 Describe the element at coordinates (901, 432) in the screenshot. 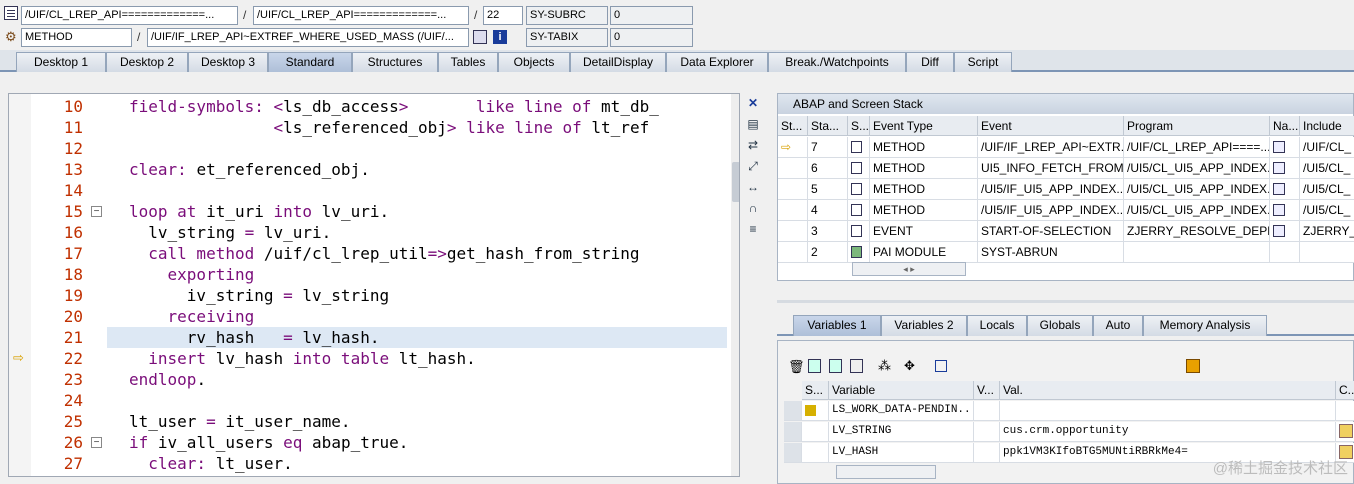

I see `variable-name: LV_STRING` at that location.